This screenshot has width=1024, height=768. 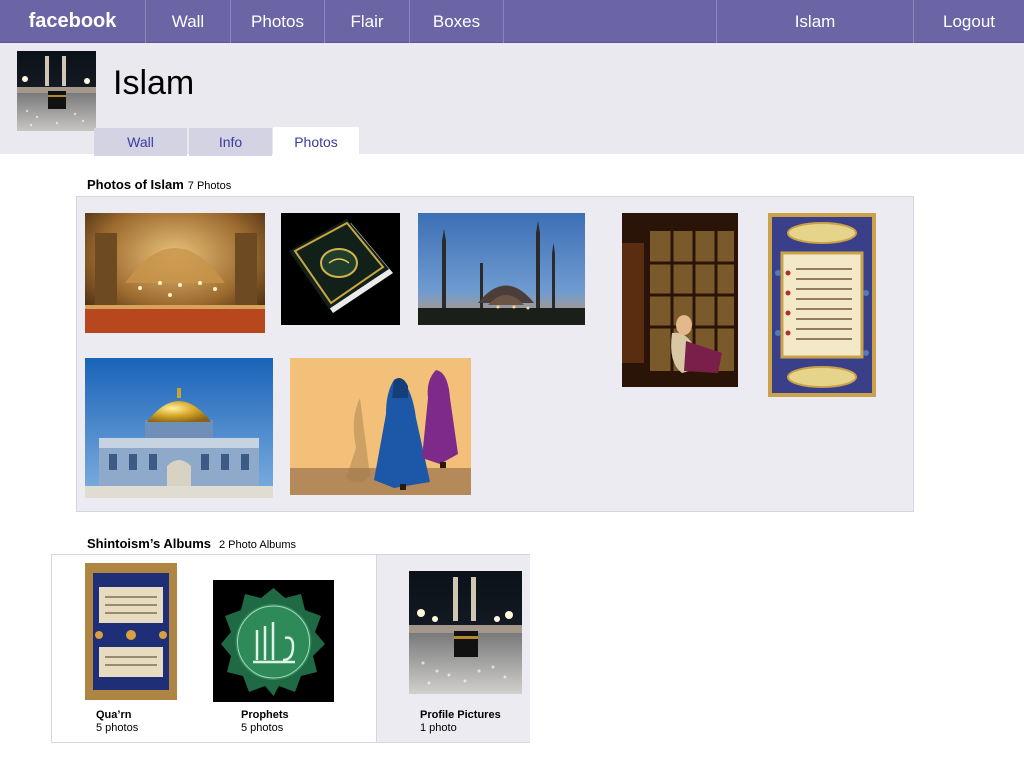 I want to click on album-name-profile-pictures: Profile Pictures, so click(x=460, y=715).